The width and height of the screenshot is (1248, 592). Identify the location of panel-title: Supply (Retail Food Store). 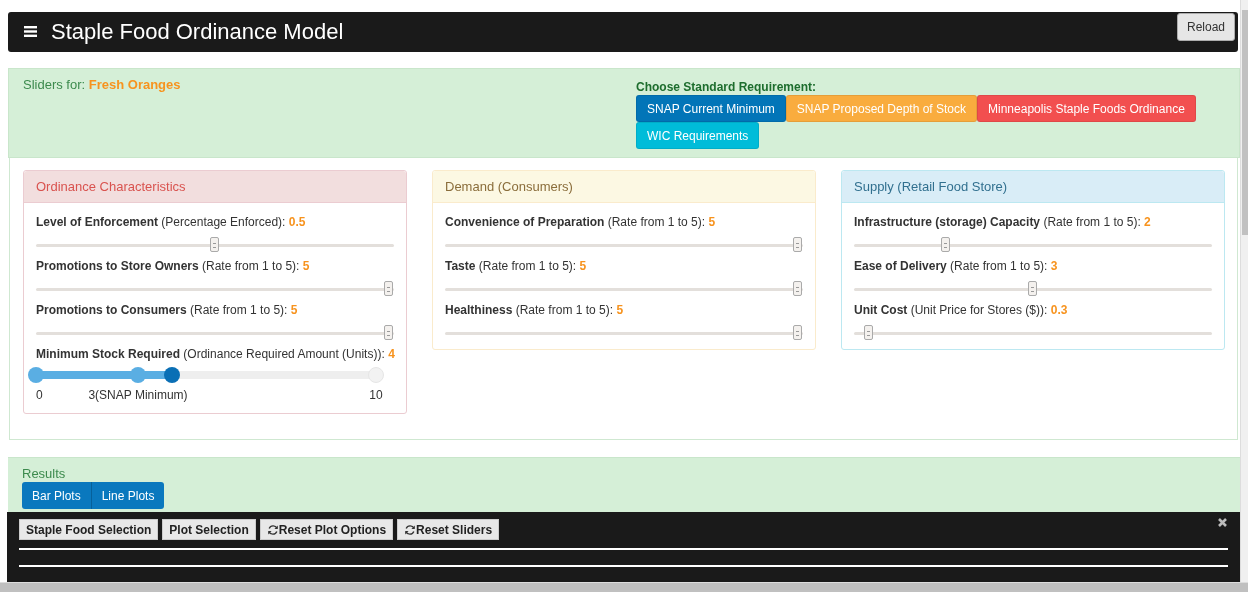
(1033, 186).